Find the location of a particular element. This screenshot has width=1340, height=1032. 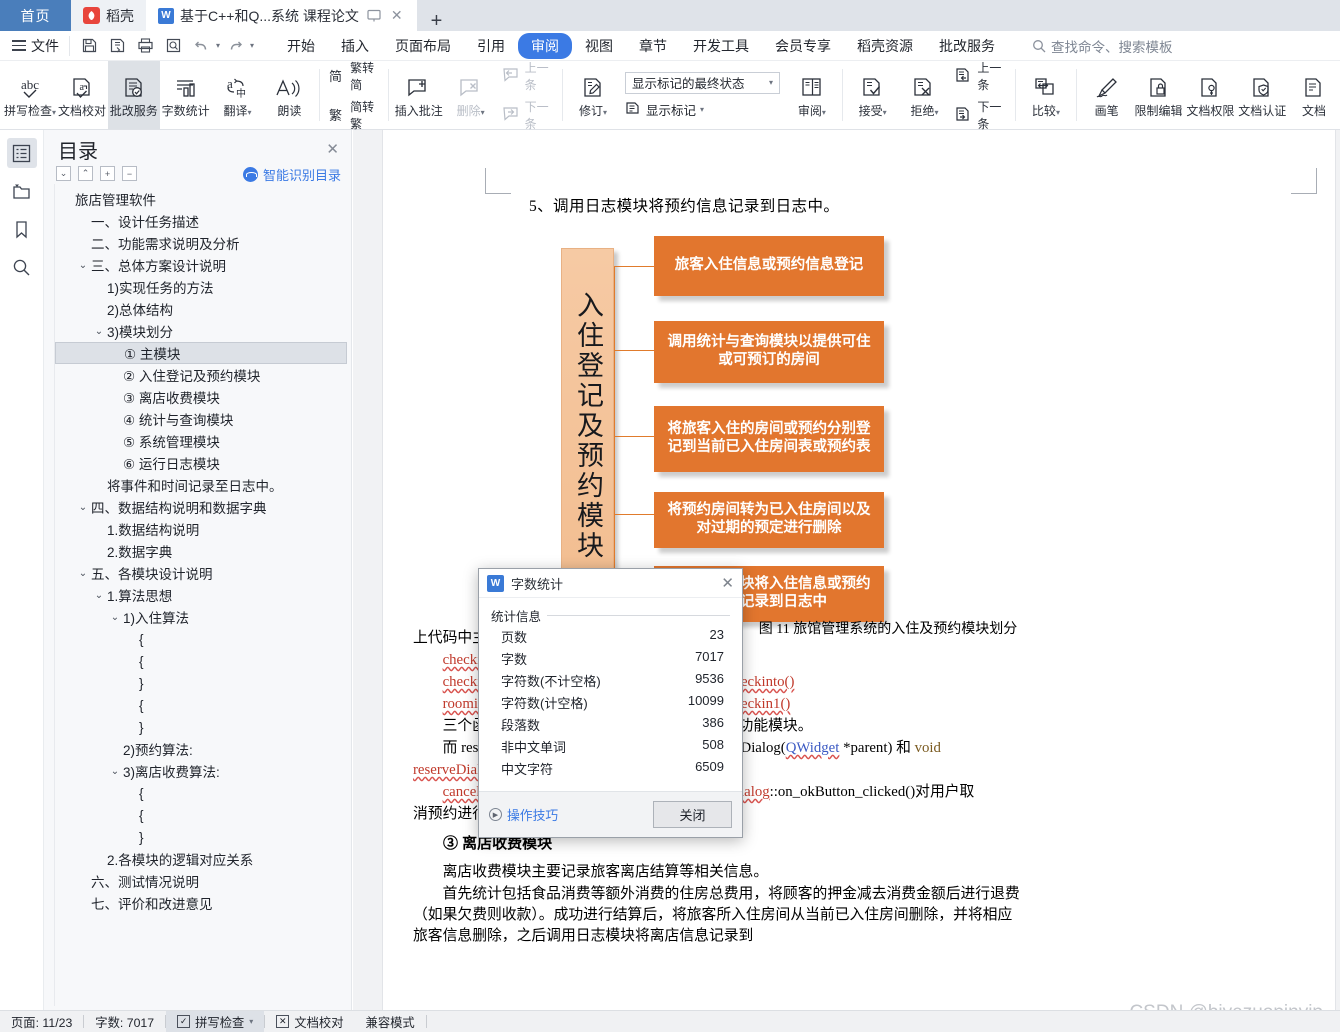

outline-item: ① 主模块 is located at coordinates (201, 353).